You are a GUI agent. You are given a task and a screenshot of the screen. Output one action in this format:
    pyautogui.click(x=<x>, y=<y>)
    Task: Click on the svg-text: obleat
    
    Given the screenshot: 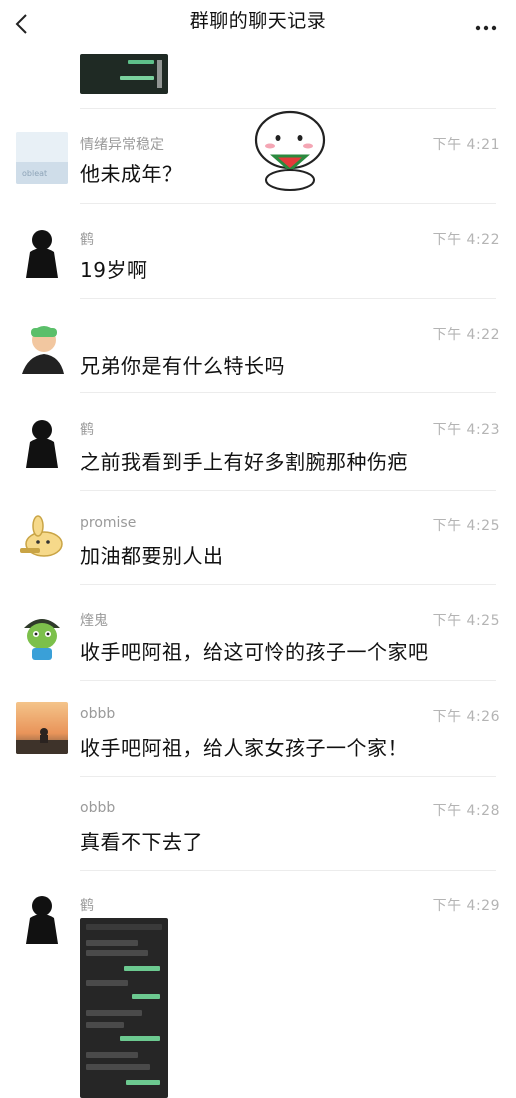 What is the action you would take?
    pyautogui.click(x=34, y=173)
    